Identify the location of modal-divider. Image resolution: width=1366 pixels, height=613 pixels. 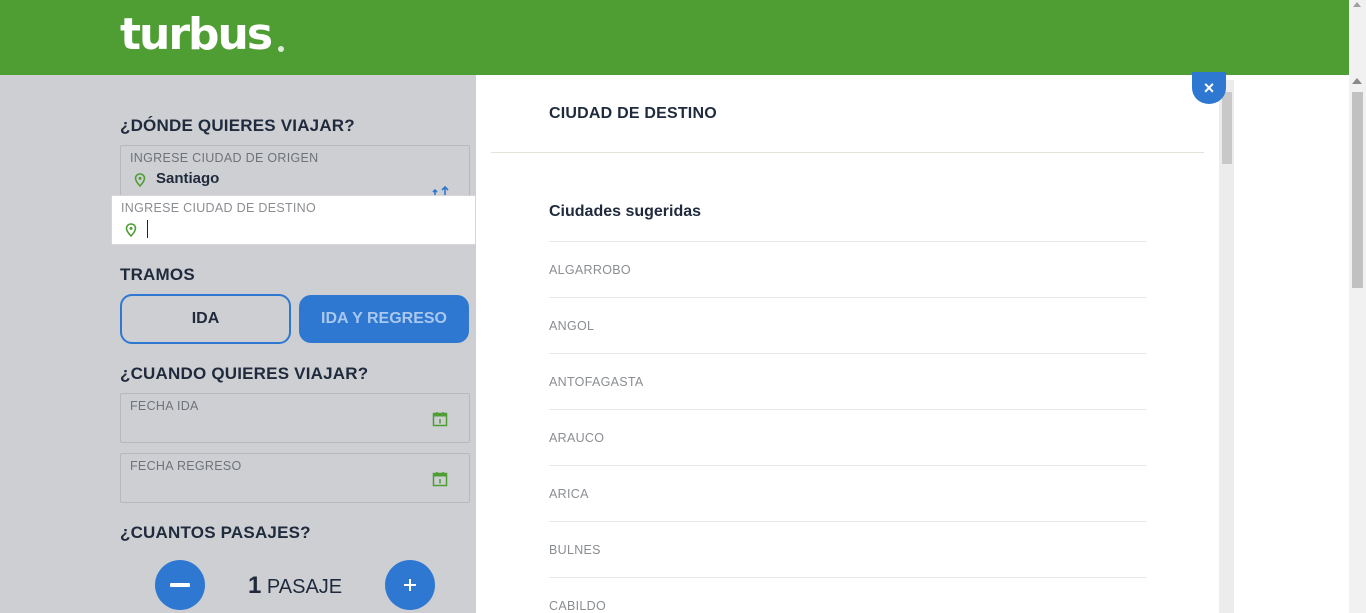
(847, 152).